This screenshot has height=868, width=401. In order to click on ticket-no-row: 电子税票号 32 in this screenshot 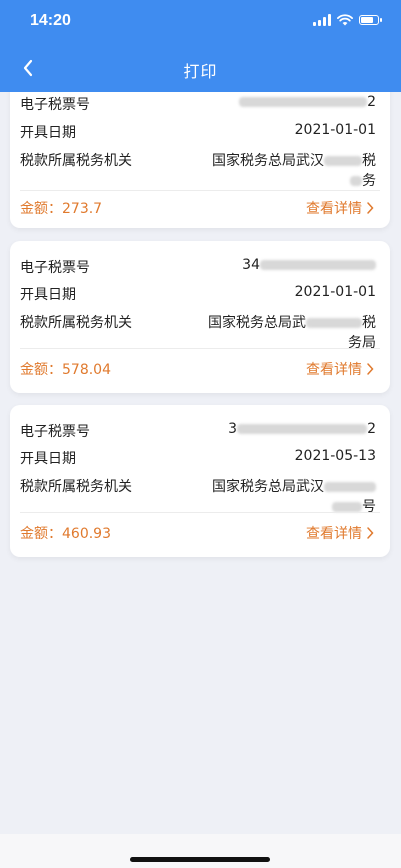, I will do `click(198, 433)`.